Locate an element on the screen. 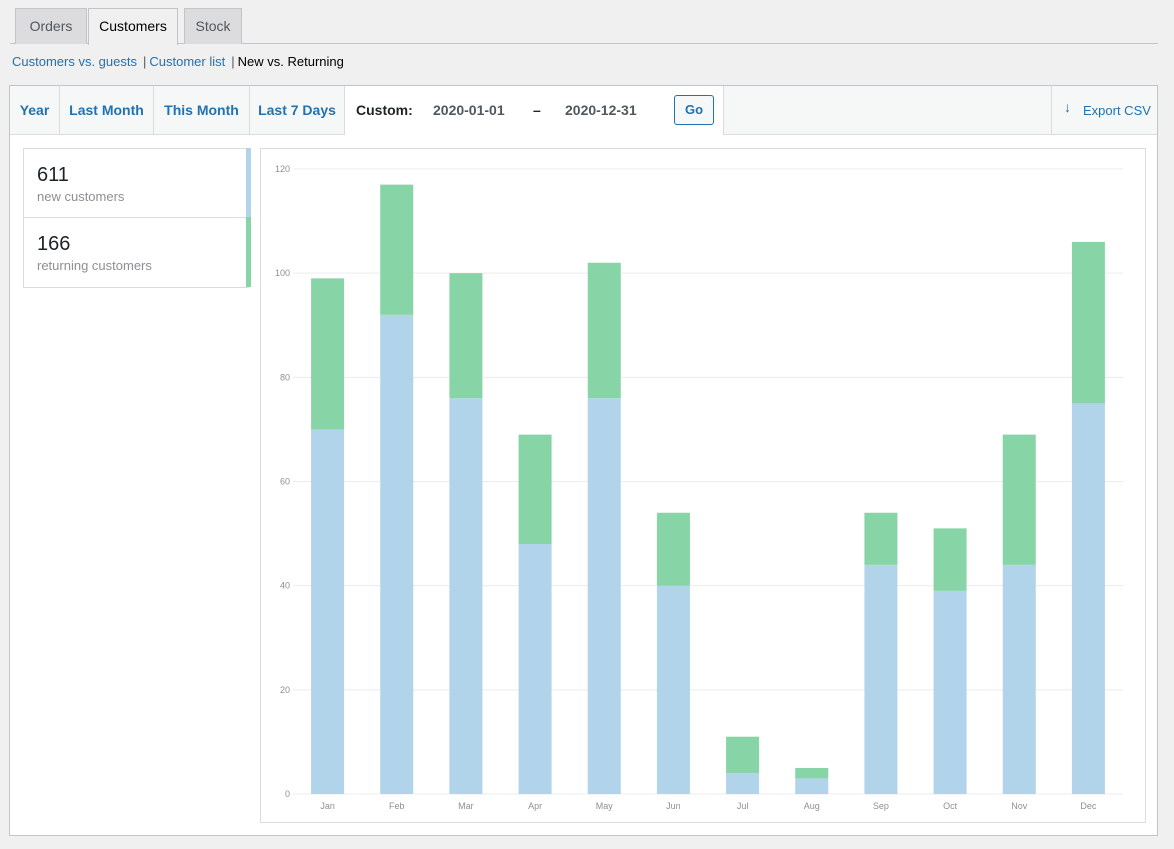  new-customers-count: 611 is located at coordinates (53, 175).